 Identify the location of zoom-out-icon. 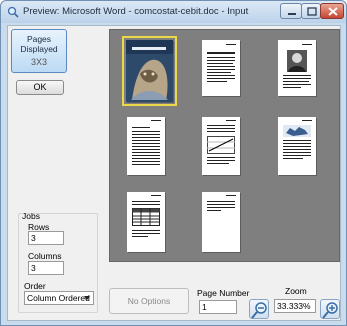
(259, 310).